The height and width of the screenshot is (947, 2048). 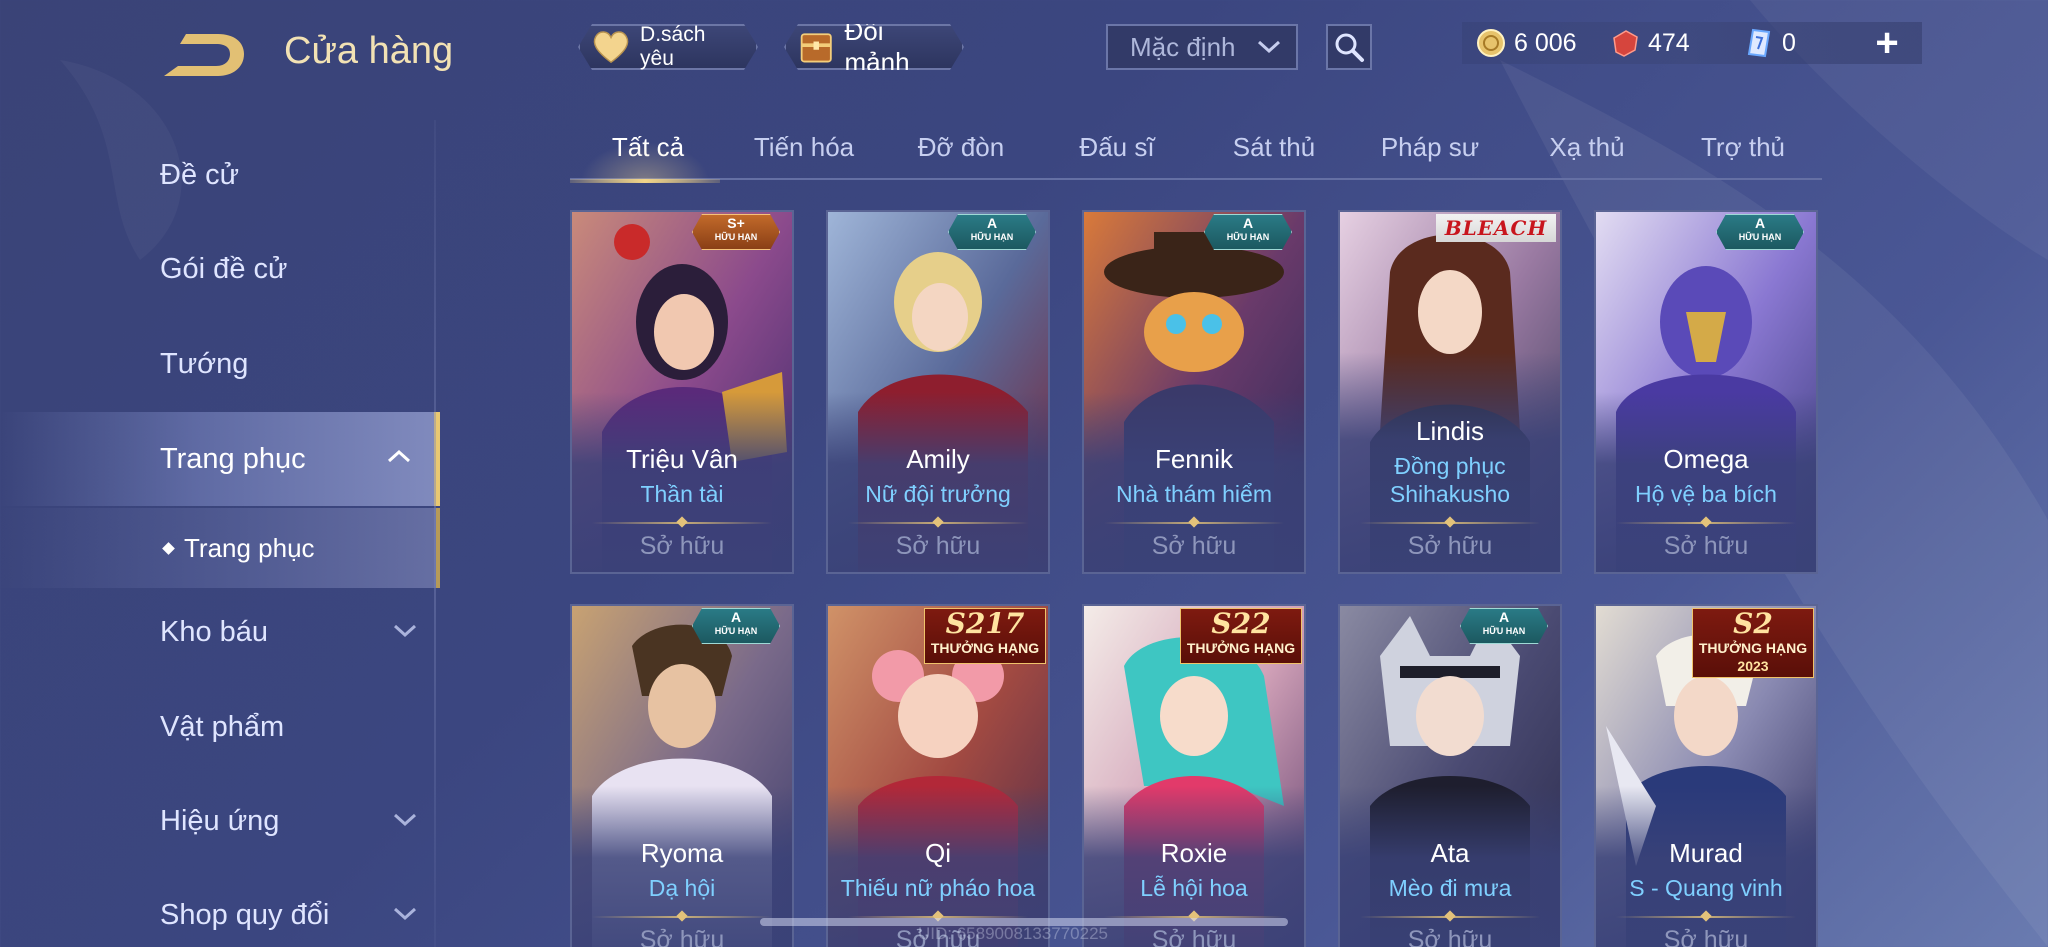 What do you see at coordinates (985, 636) in the screenshot?
I see `rank-reward-badge: S217 THƯỞNG HẠNG` at bounding box center [985, 636].